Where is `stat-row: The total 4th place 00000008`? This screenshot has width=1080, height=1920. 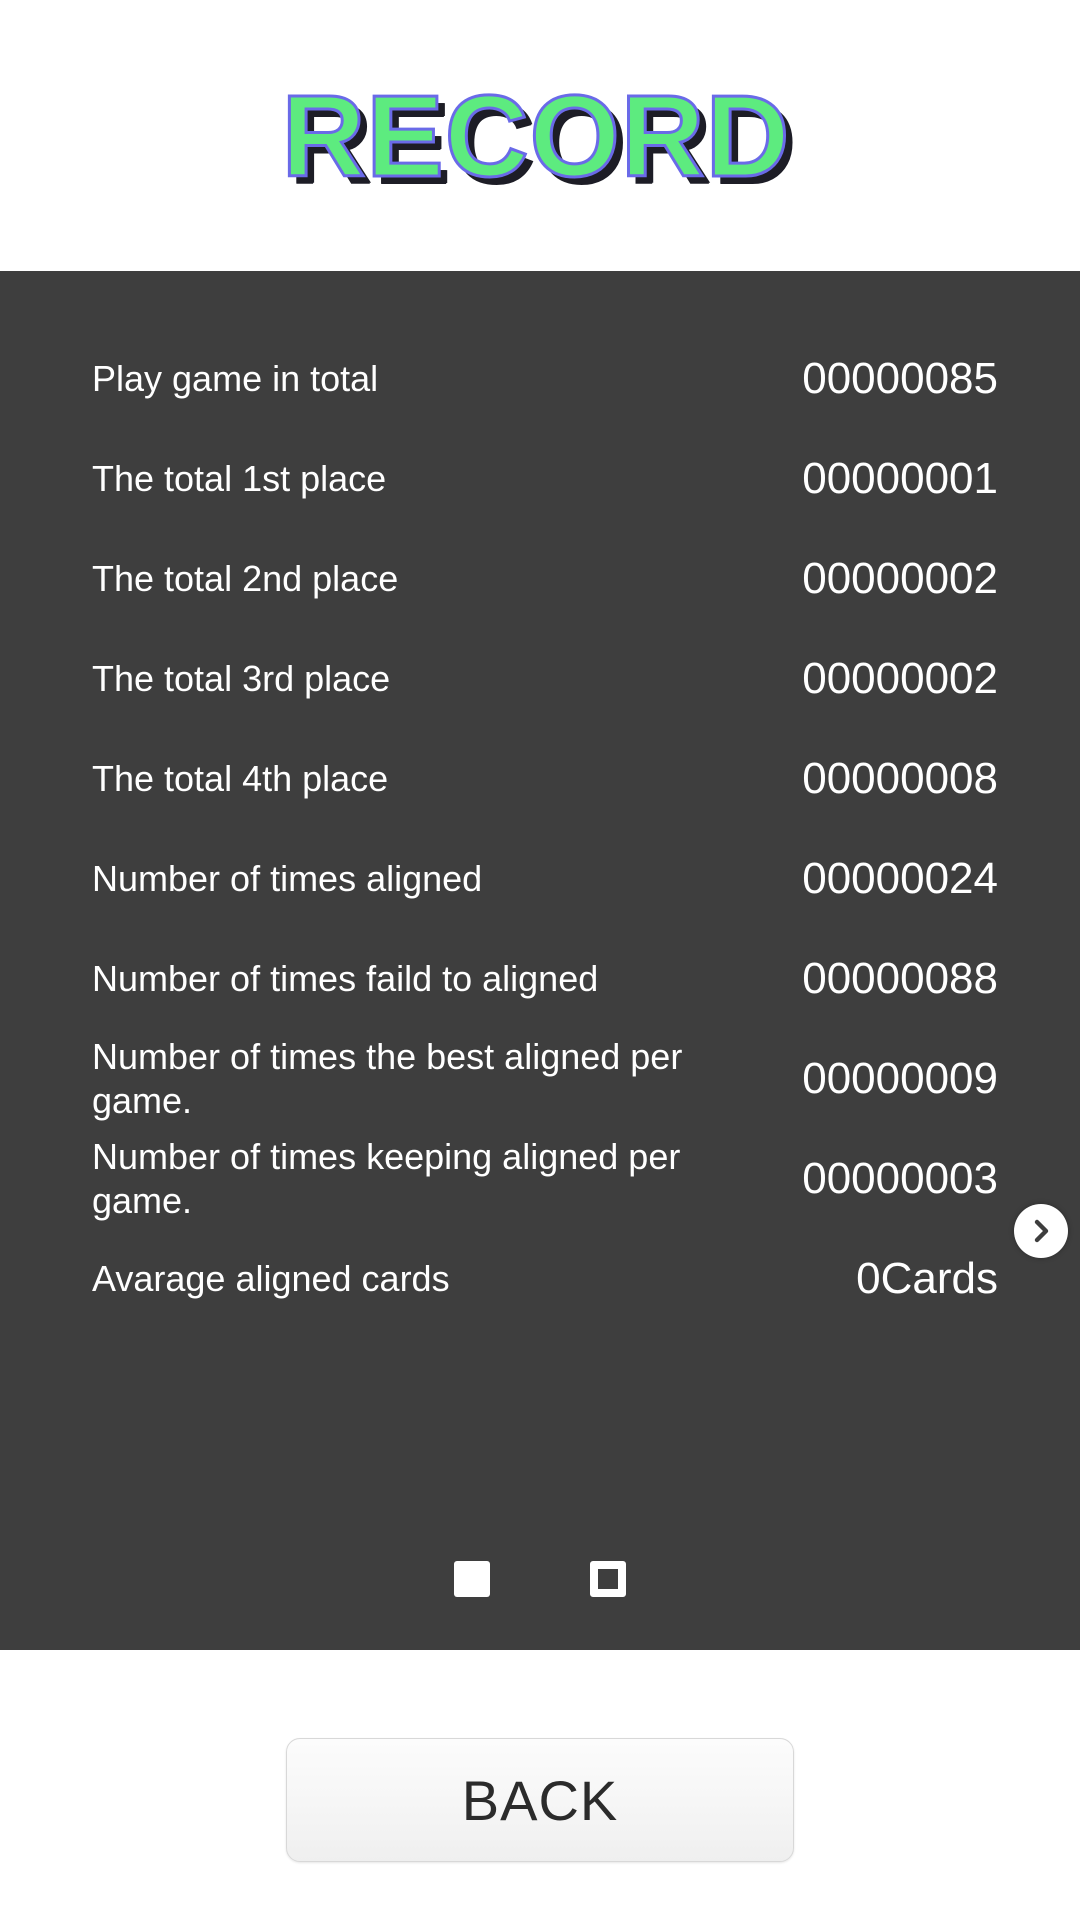 stat-row: The total 4th place 00000008 is located at coordinates (540, 779).